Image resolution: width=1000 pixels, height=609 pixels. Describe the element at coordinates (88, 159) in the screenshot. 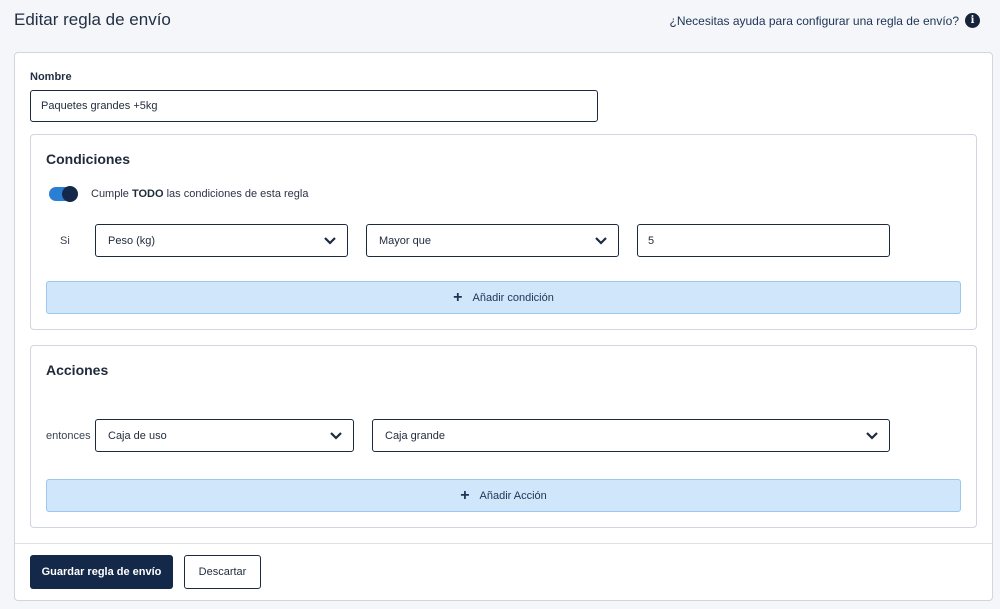

I see `conditions-title: Condiciones` at that location.